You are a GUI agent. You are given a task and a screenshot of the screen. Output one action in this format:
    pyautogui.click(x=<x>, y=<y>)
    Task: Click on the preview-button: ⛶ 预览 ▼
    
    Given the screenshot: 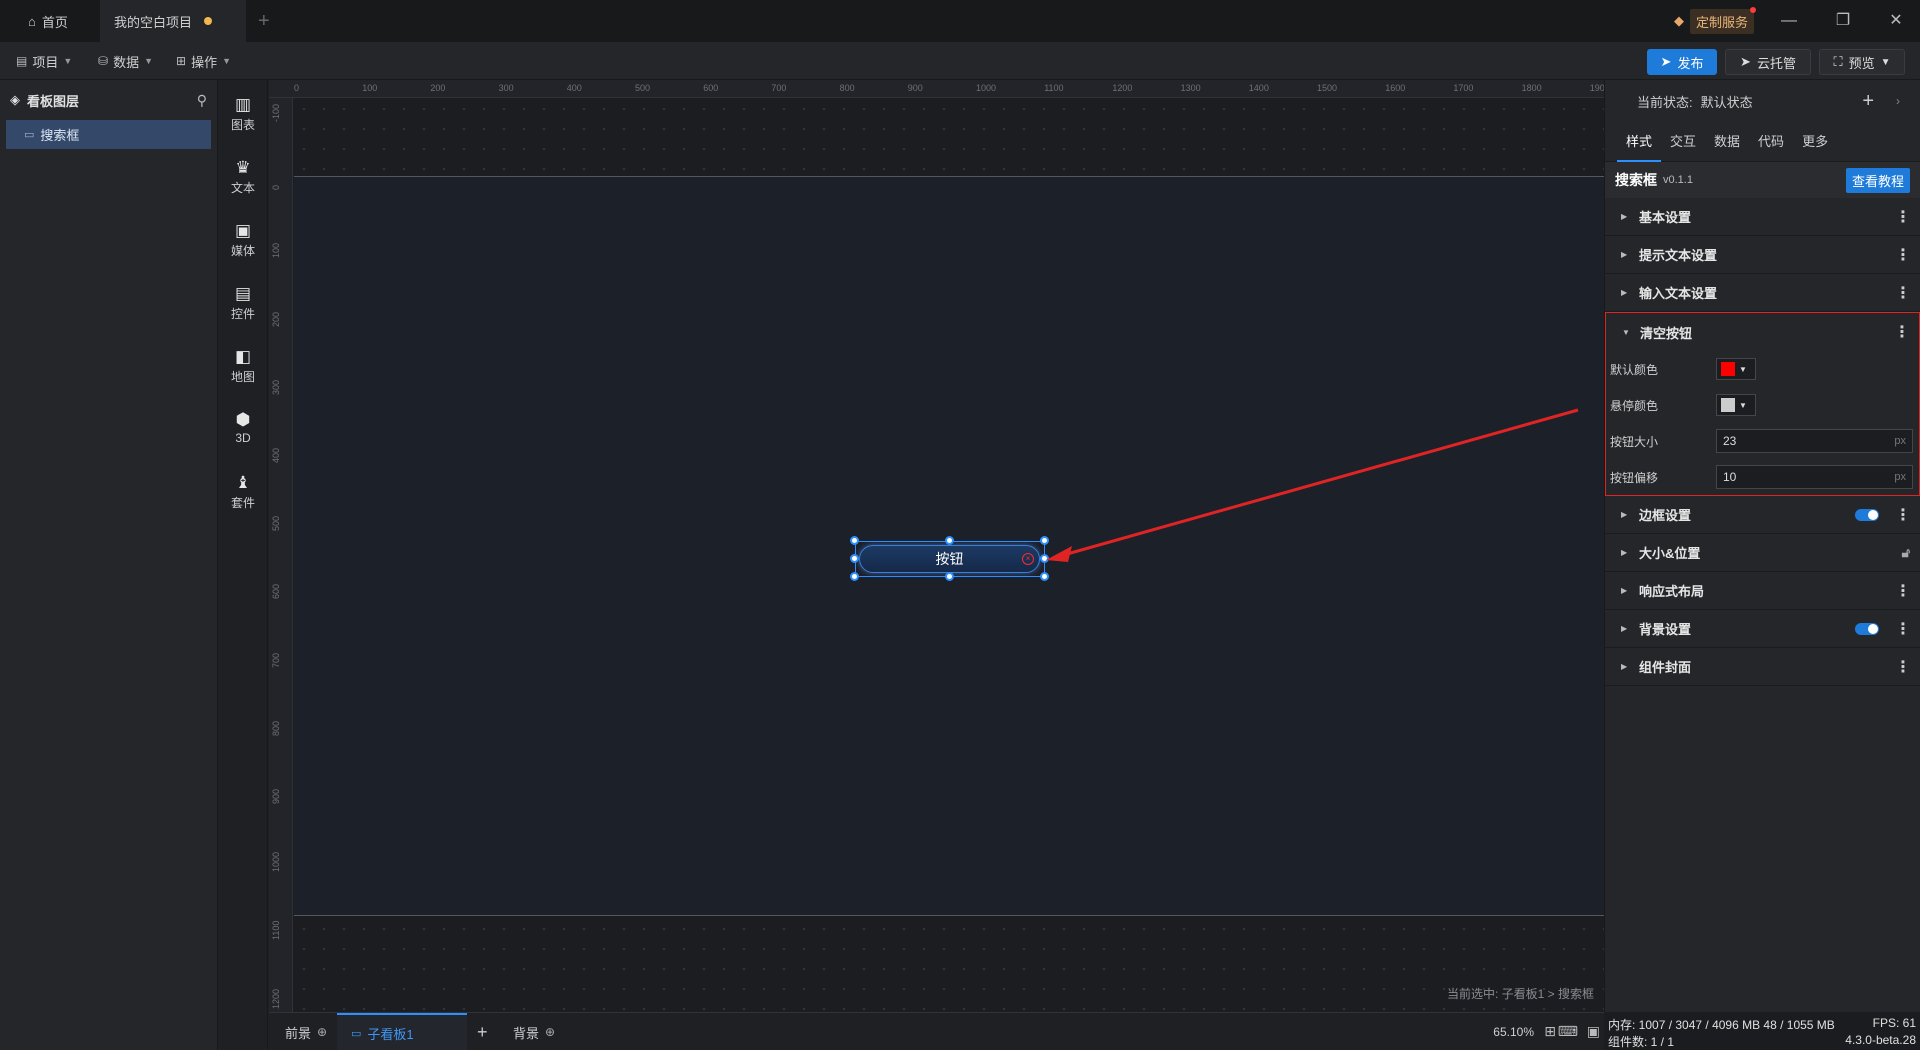 What is the action you would take?
    pyautogui.click(x=1862, y=62)
    